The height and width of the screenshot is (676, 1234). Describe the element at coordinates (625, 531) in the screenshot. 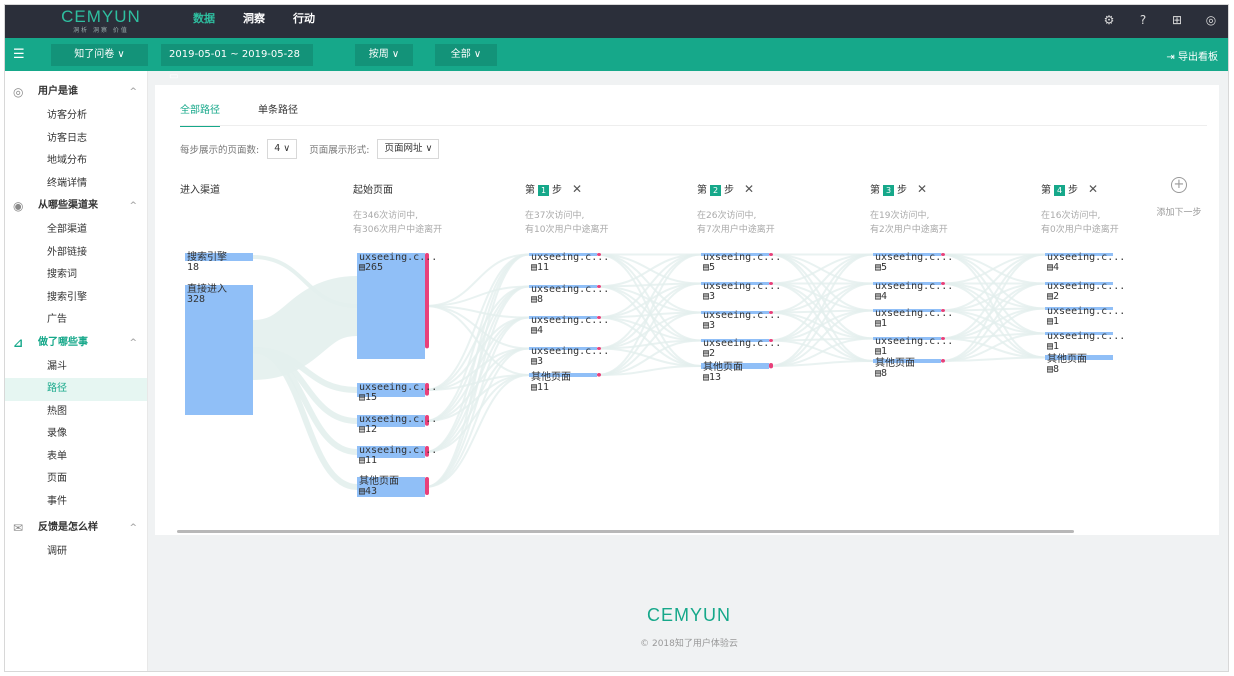

I see `horizontal-scrollbar` at that location.